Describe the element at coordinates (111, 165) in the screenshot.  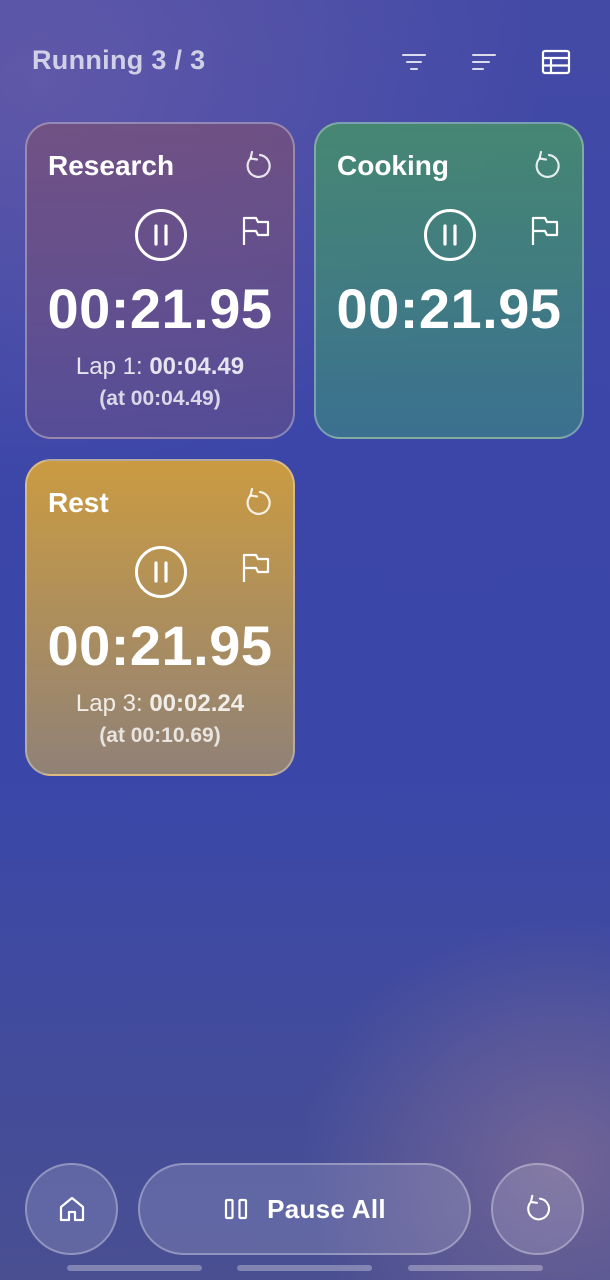
I see `timer-name: Research` at that location.